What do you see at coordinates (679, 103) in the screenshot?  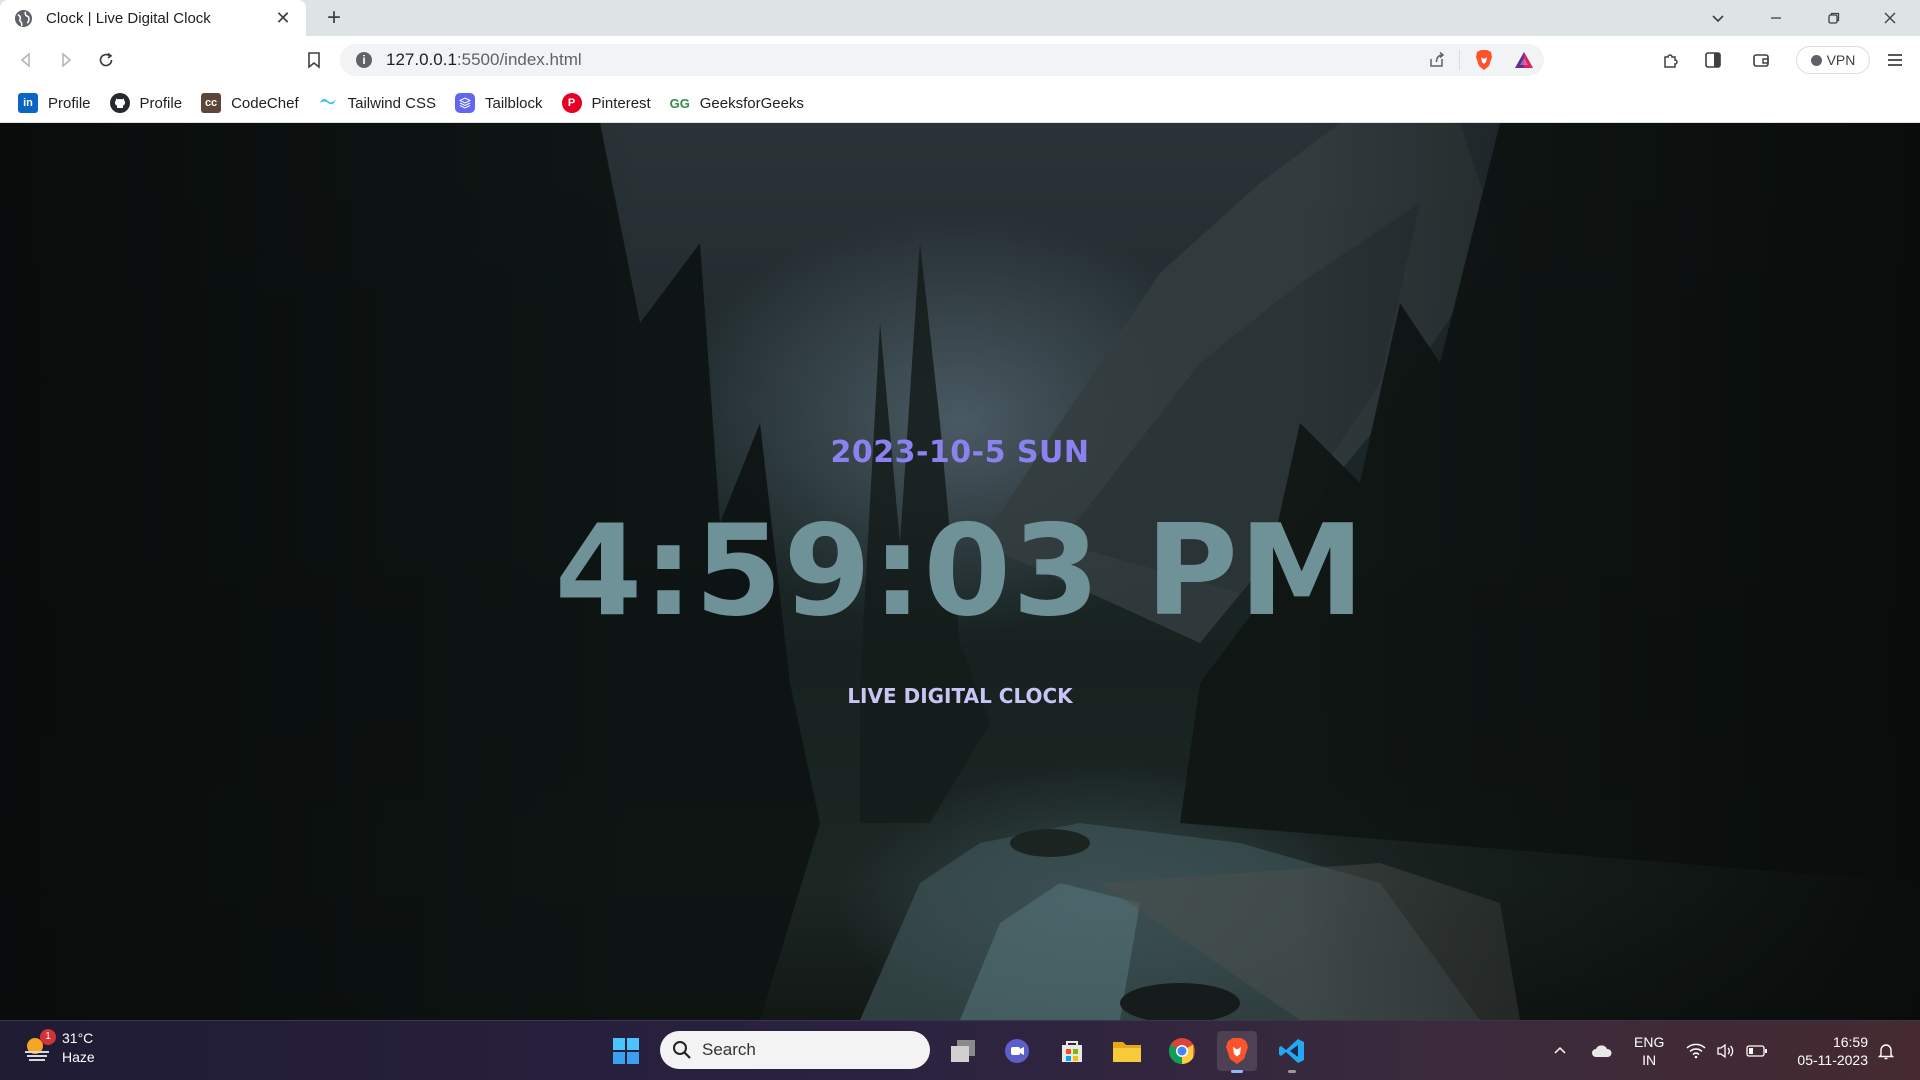 I see `geeksforgeeks-icon: GG` at bounding box center [679, 103].